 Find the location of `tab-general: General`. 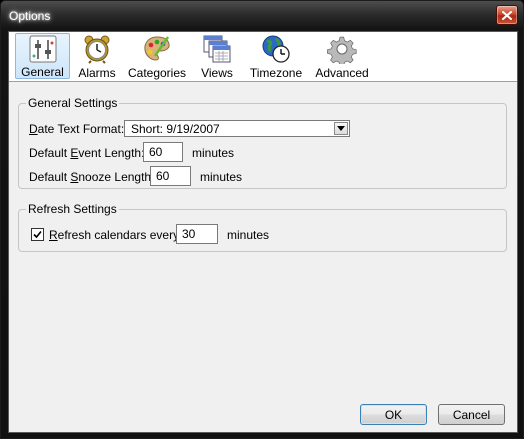

tab-general: General is located at coordinates (42, 56).